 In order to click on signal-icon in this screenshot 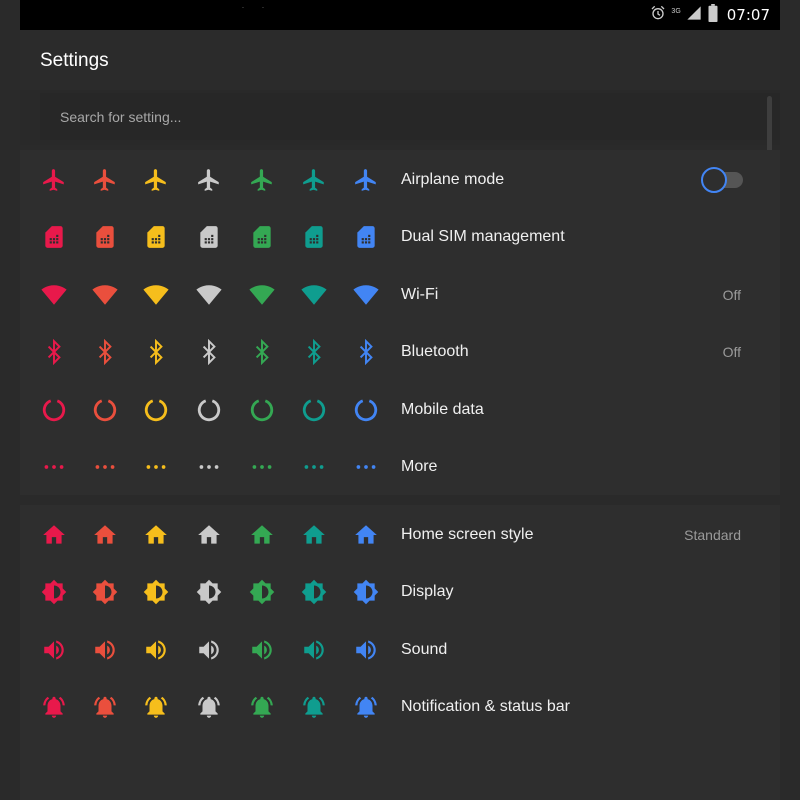, I will do `click(694, 15)`.